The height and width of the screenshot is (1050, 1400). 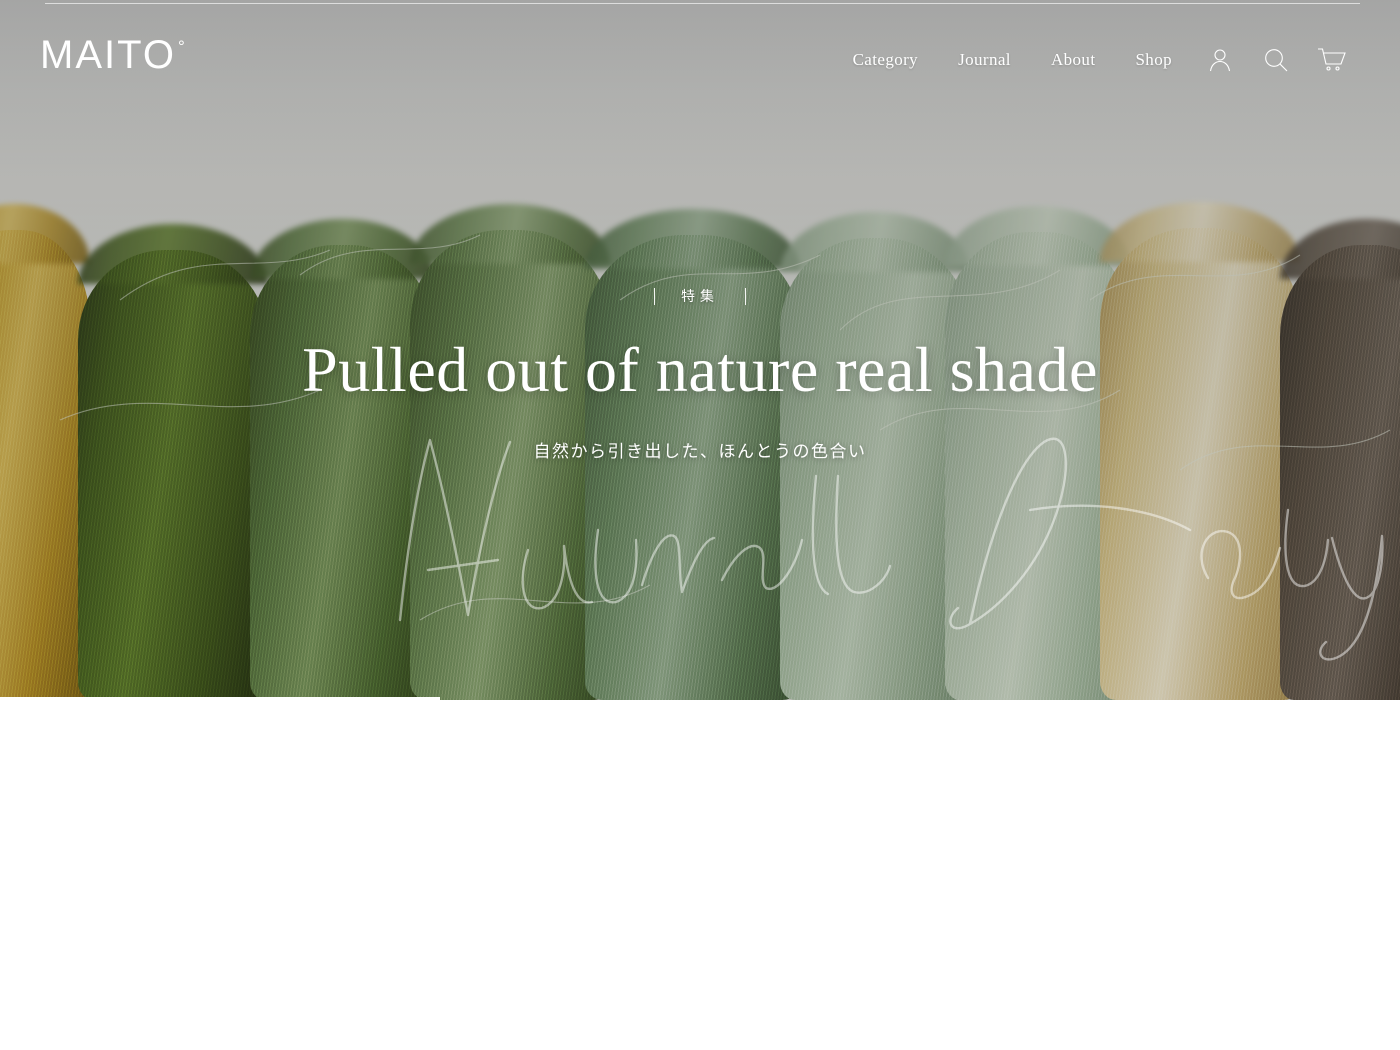 What do you see at coordinates (702, 3) in the screenshot?
I see `header-top-rule` at bounding box center [702, 3].